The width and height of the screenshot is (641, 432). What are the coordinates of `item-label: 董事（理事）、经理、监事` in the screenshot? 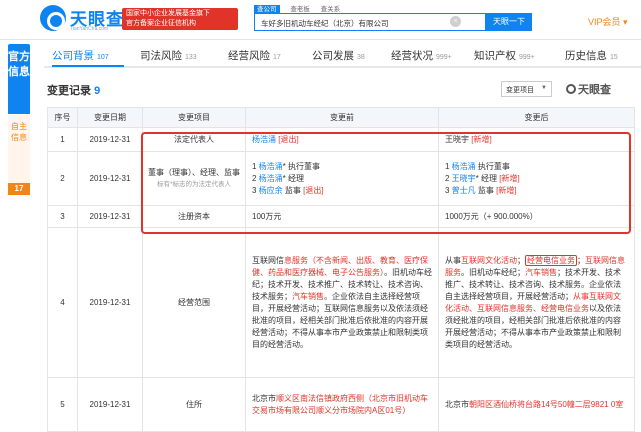 It's located at (194, 172).